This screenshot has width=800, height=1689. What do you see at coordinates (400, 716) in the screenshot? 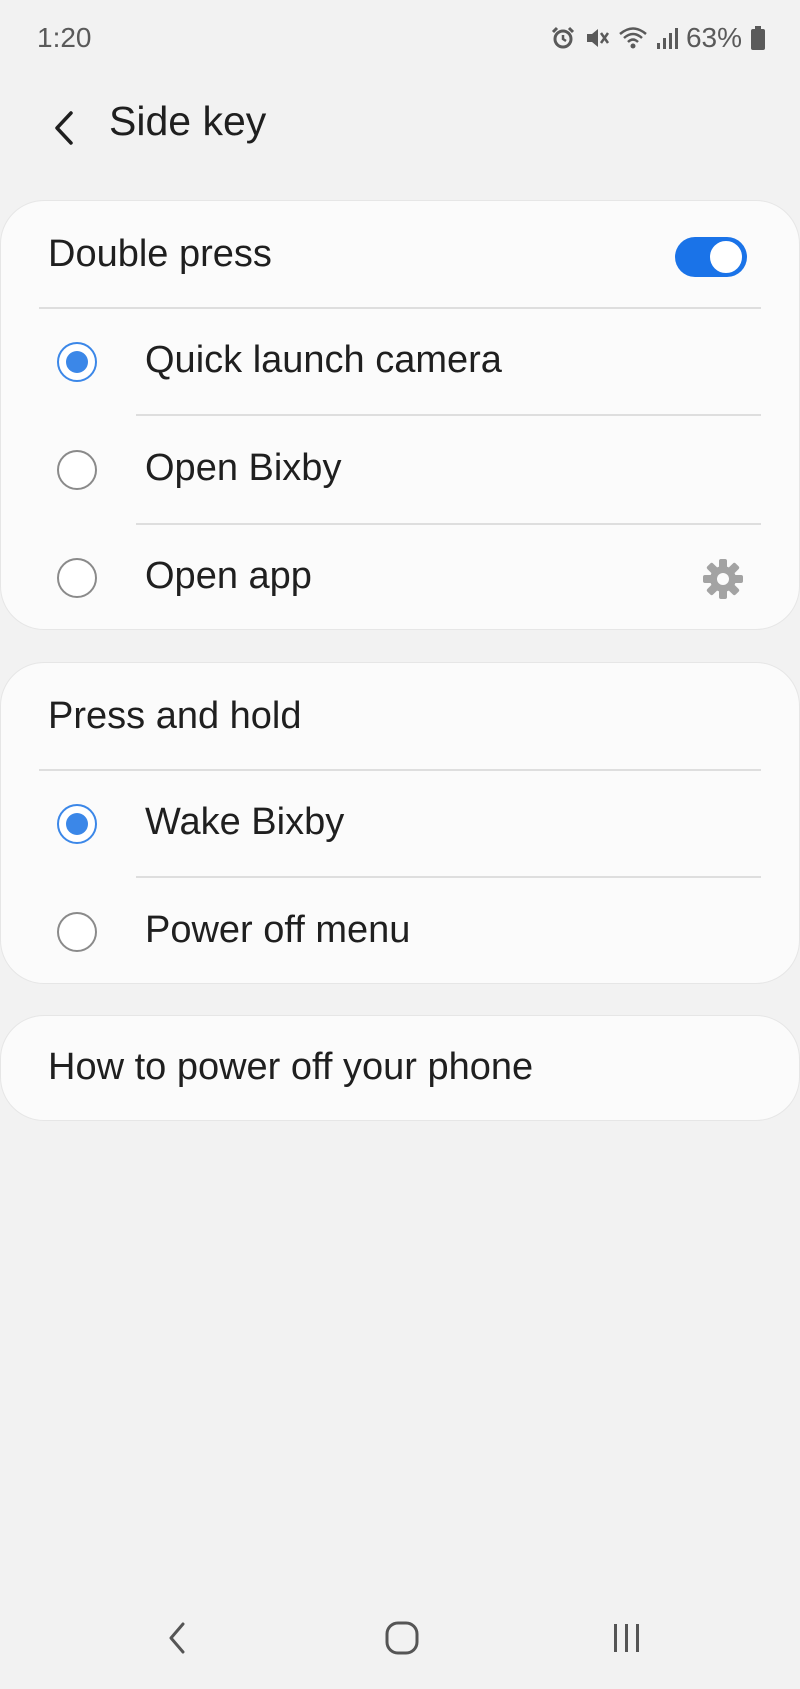
I see `press-and-hold-header: Press and hold` at bounding box center [400, 716].